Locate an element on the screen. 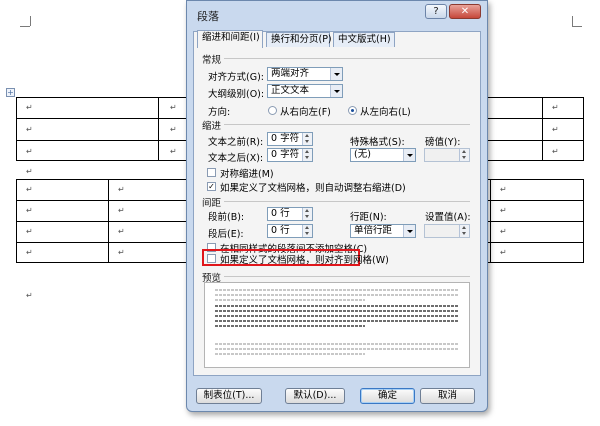 Image resolution: width=600 pixels, height=426 pixels. line-spacing-label: 行距(N): is located at coordinates (368, 217).